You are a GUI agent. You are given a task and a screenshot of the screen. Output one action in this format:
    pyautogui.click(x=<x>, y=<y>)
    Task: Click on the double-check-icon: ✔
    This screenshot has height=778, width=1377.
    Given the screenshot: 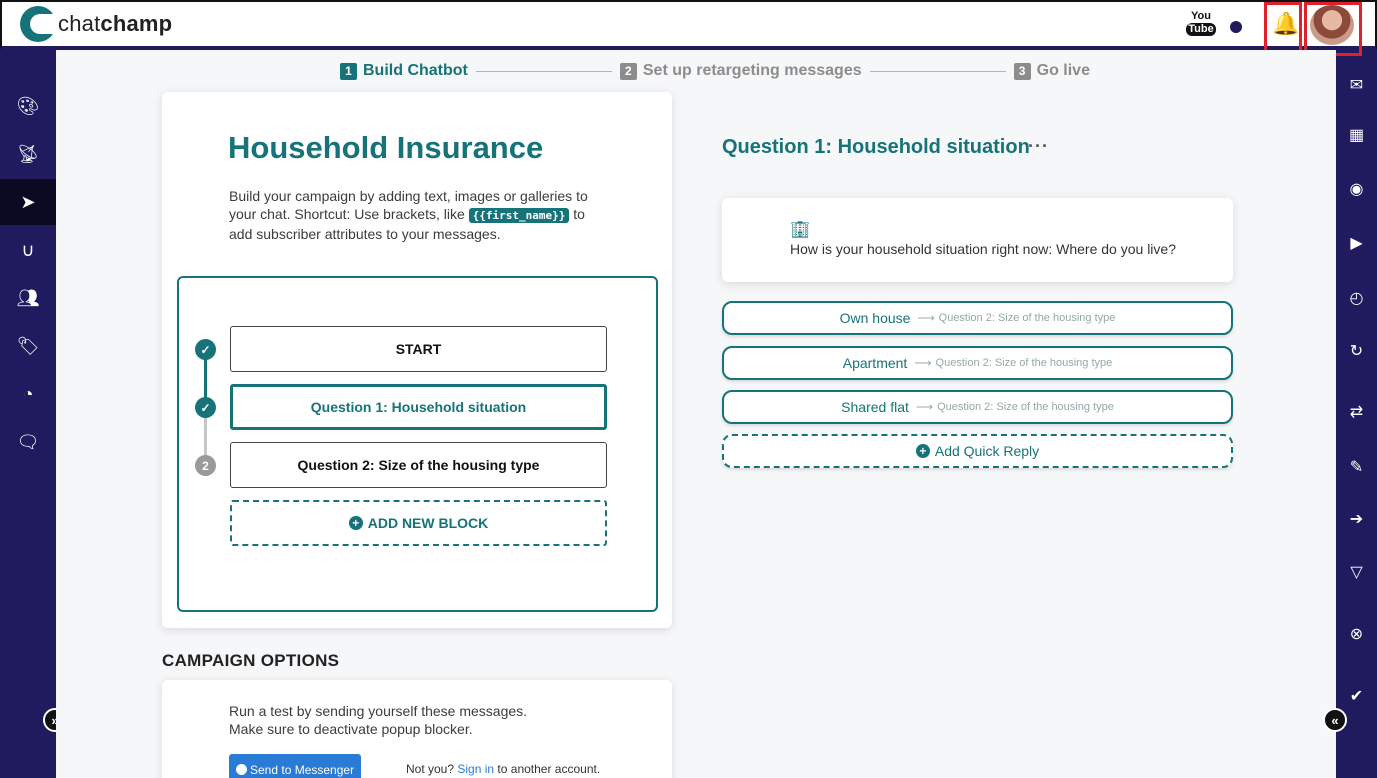 What is the action you would take?
    pyautogui.click(x=1356, y=696)
    